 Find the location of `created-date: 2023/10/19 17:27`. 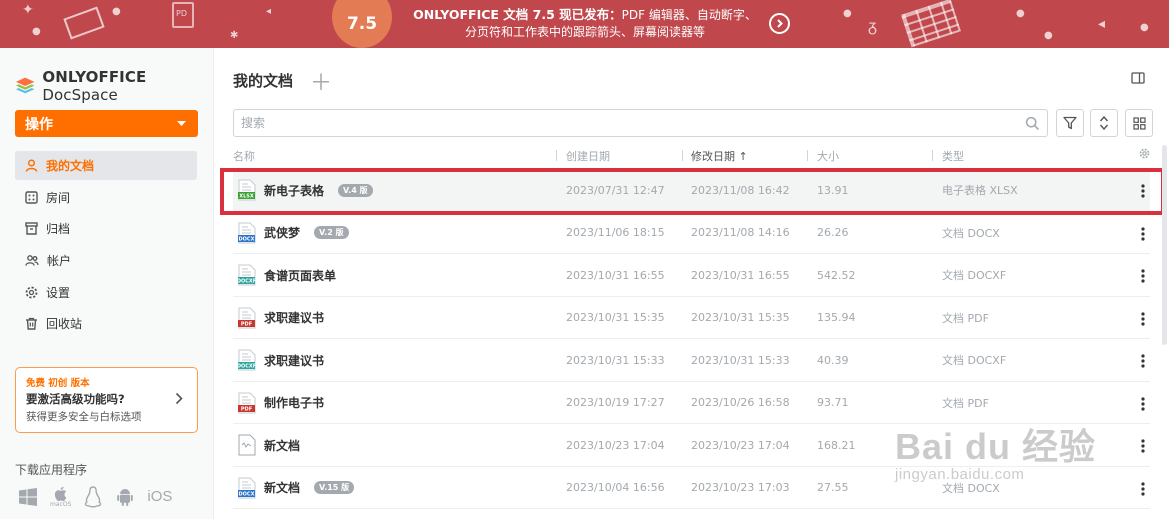

created-date: 2023/10/19 17:27 is located at coordinates (615, 402).